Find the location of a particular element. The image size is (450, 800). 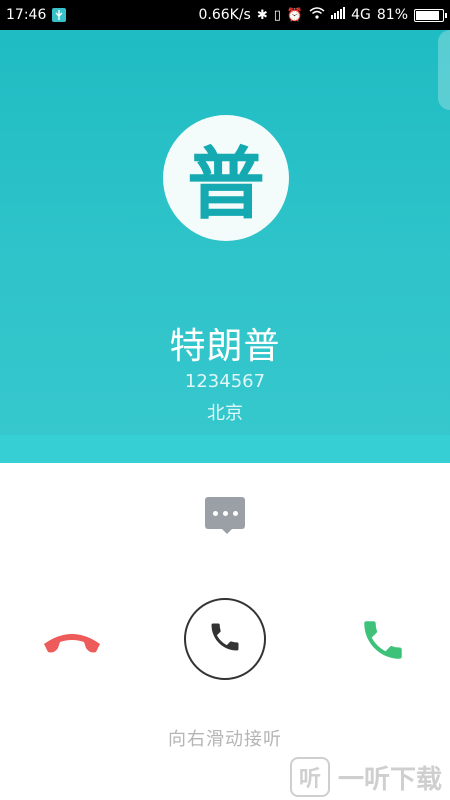

battery-cap is located at coordinates (446, 15).